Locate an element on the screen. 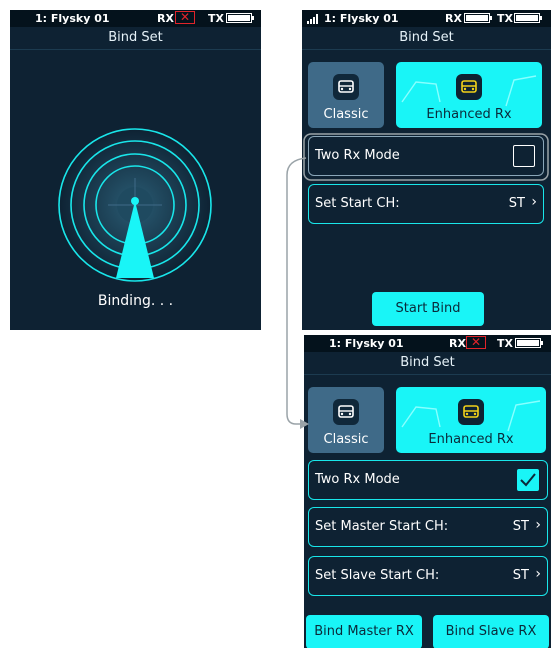 Image resolution: width=555 pixels, height=648 pixels. bind-master-rx-button: Bind Master RX is located at coordinates (364, 631).